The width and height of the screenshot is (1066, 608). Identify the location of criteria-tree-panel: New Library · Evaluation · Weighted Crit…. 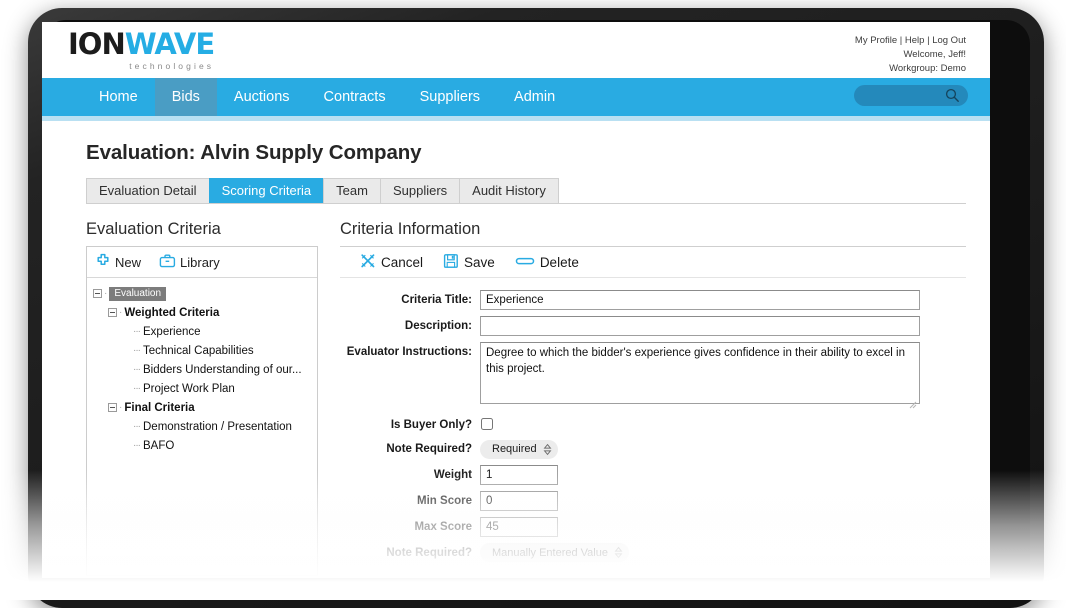
(202, 411).